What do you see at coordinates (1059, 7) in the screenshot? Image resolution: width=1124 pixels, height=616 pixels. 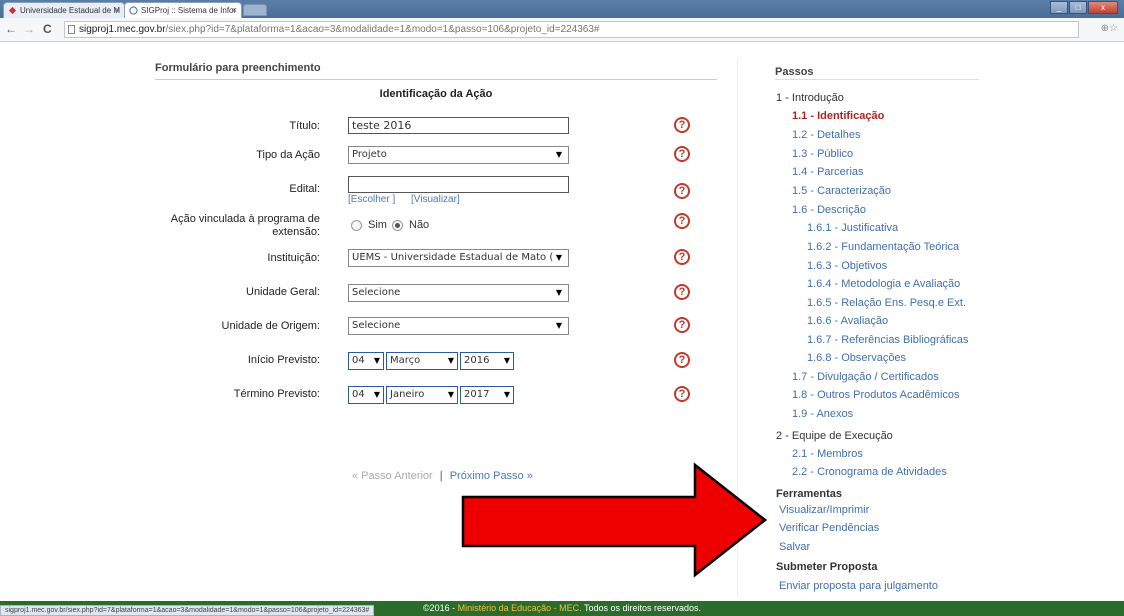 I see `minimize-icon: _` at bounding box center [1059, 7].